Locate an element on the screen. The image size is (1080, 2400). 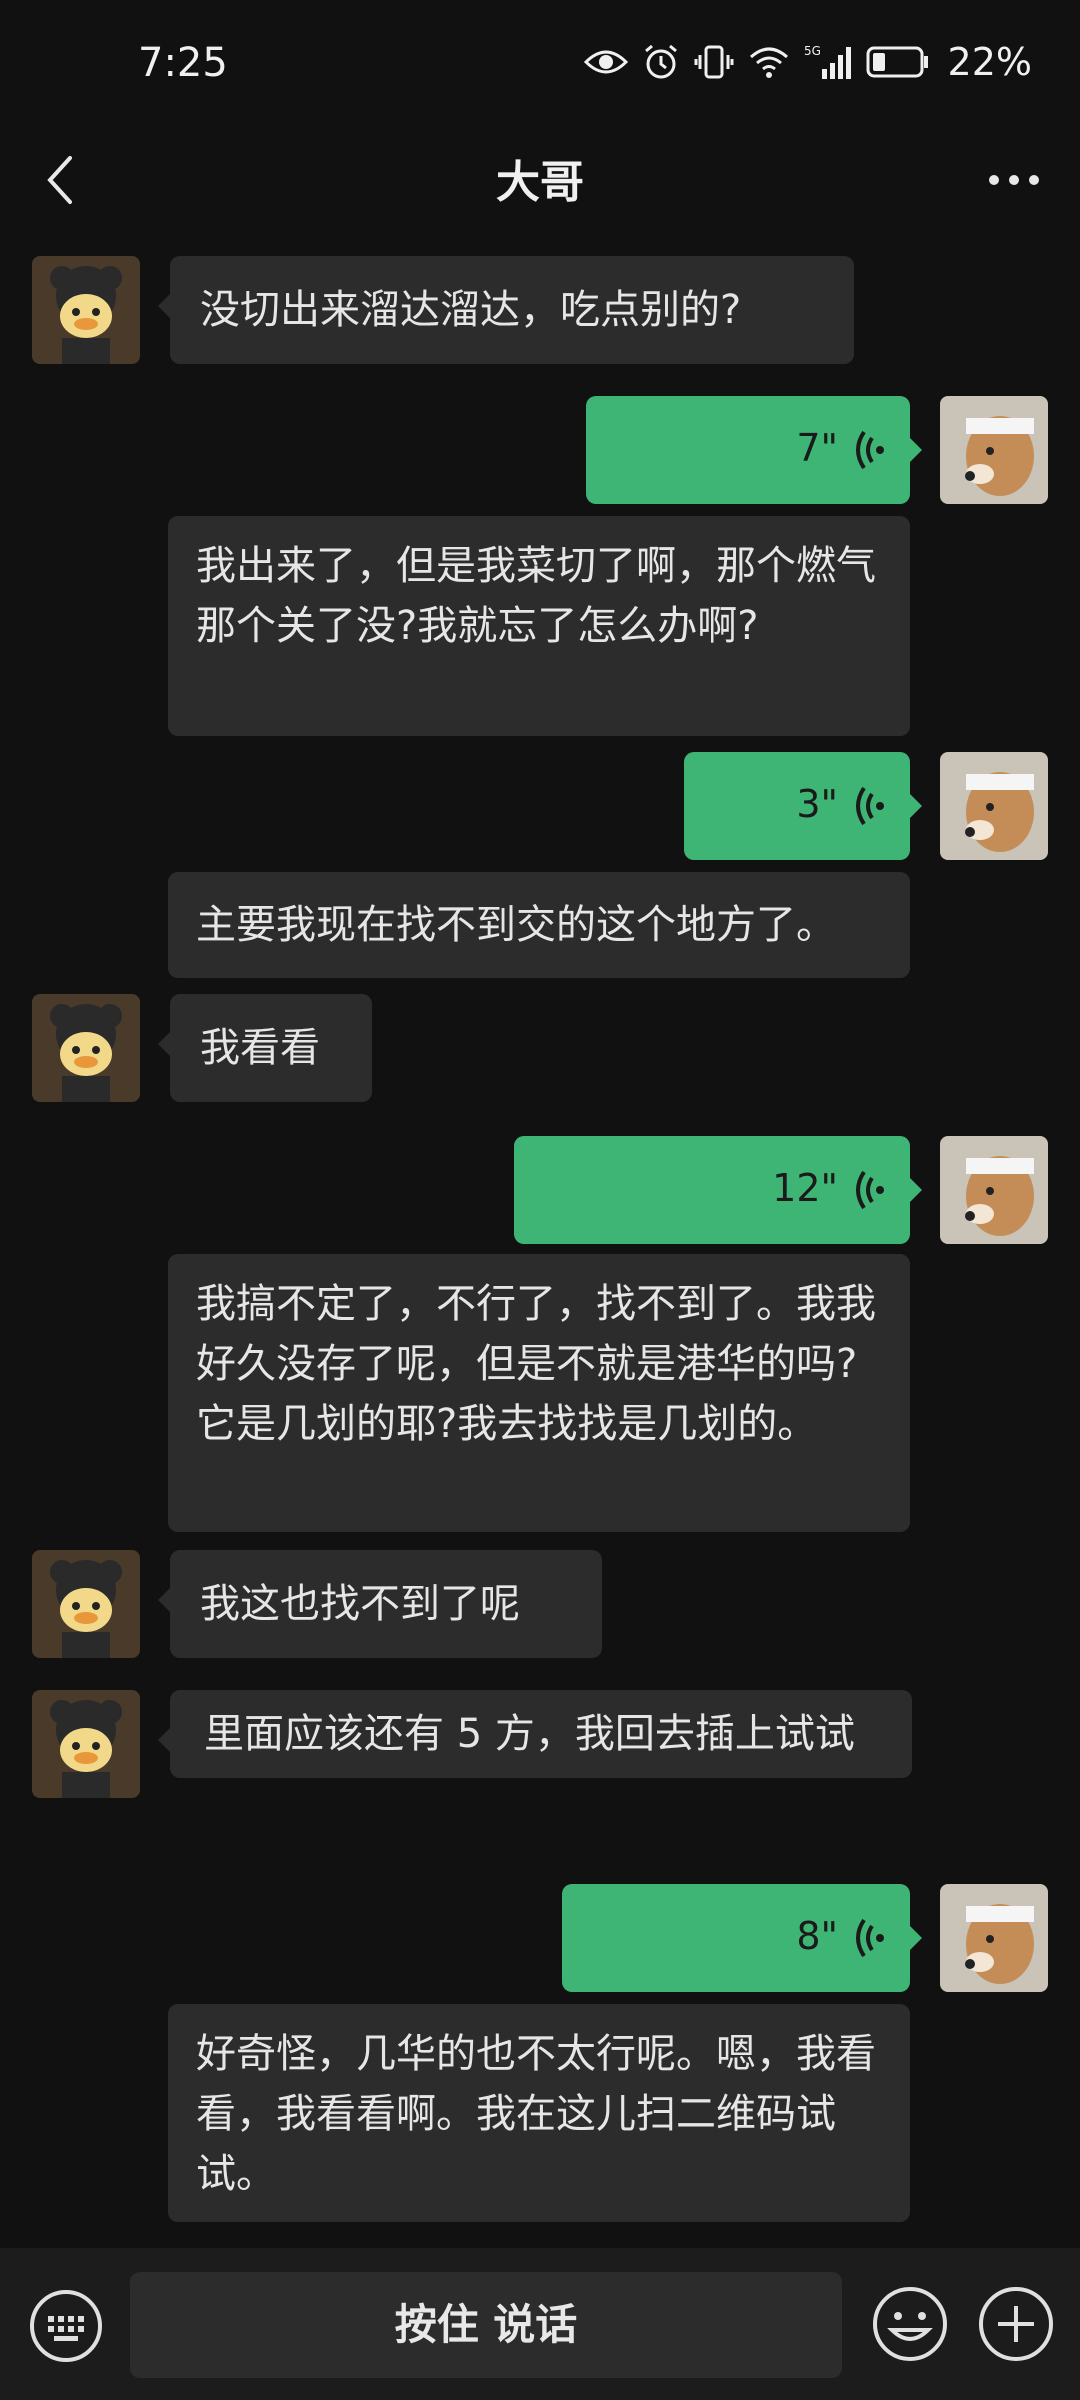
message-bubble: 我这也找不到了呢 is located at coordinates (380, 1604).